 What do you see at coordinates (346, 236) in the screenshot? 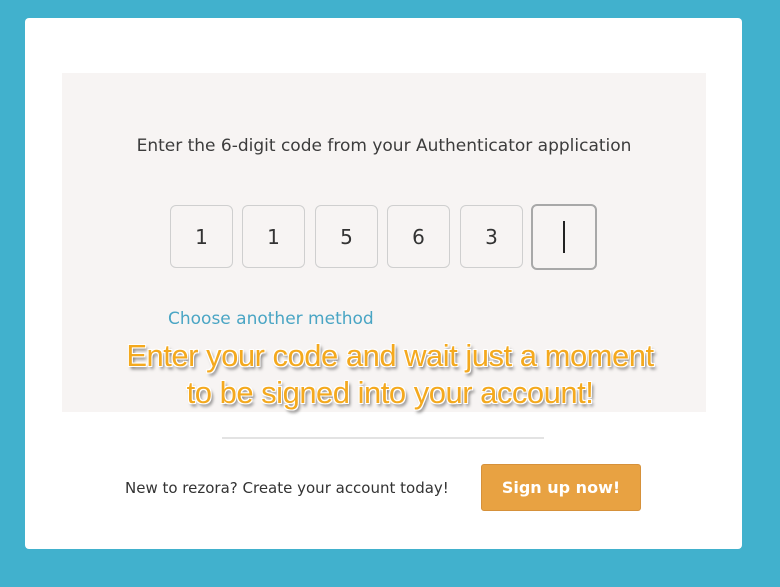
I see `code-digit-3: 5` at bounding box center [346, 236].